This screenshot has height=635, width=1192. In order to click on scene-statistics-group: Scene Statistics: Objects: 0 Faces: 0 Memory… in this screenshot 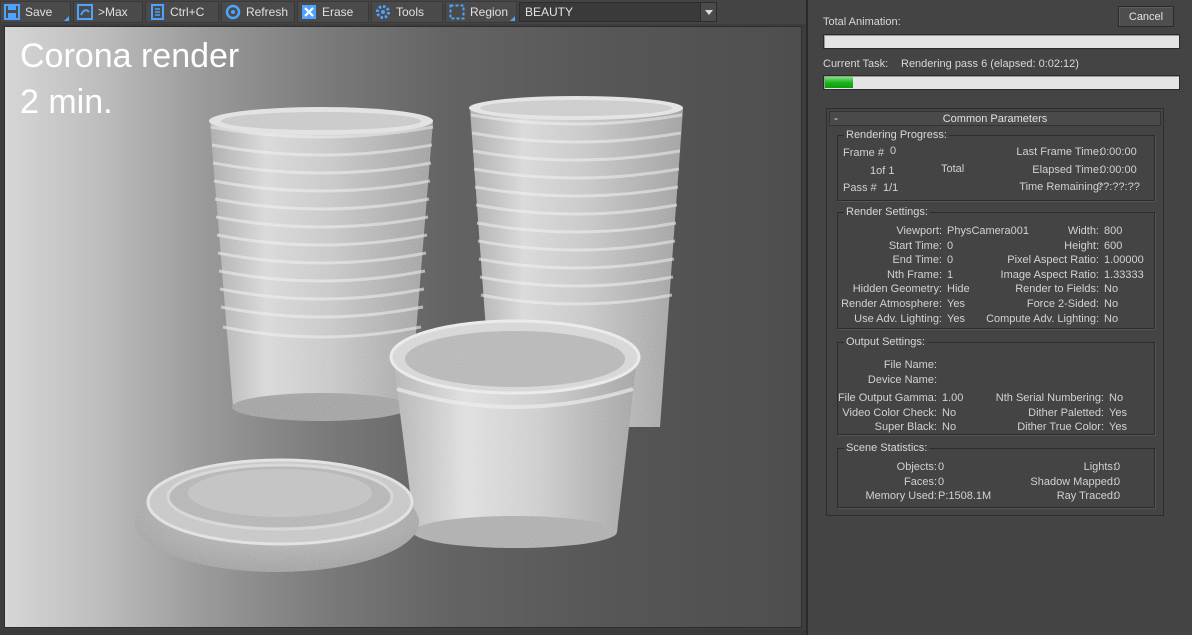, I will do `click(996, 475)`.